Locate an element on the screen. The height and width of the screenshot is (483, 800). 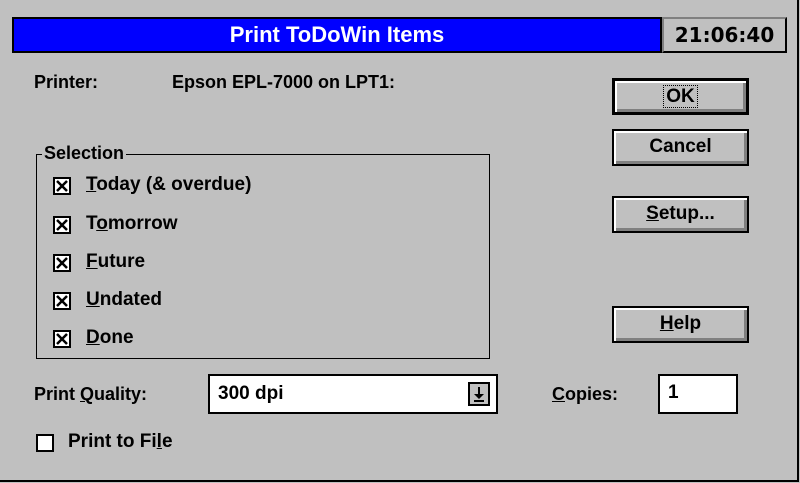
dialog-title-bar: Print ToDoWin Items is located at coordinates (337, 35).